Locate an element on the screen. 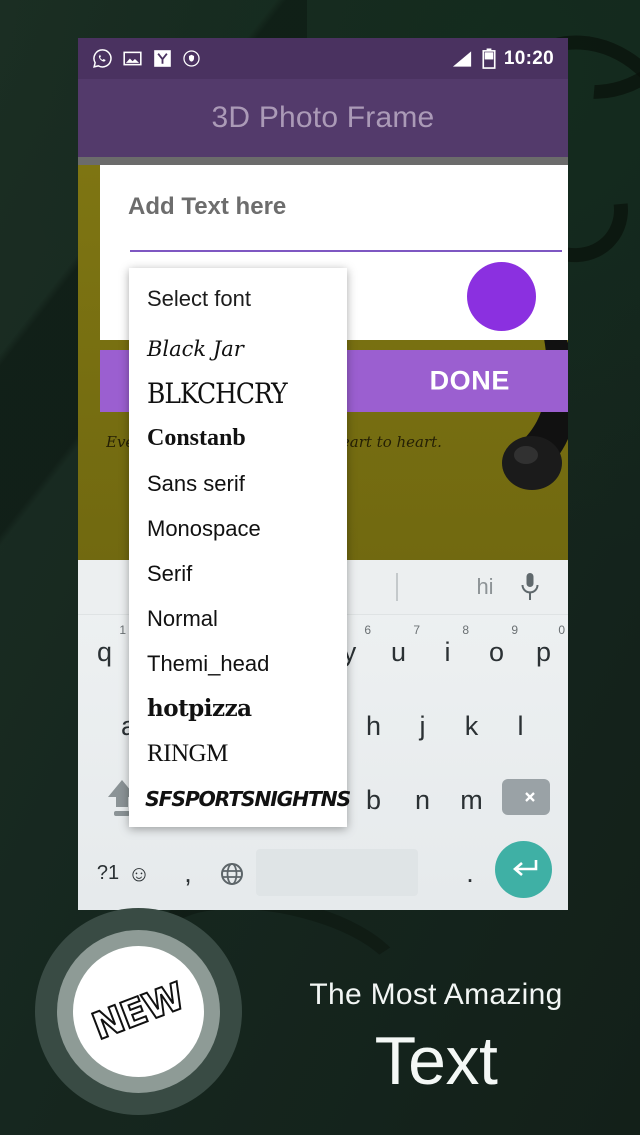  new-badge-label: NEW is located at coordinates (138, 1012).